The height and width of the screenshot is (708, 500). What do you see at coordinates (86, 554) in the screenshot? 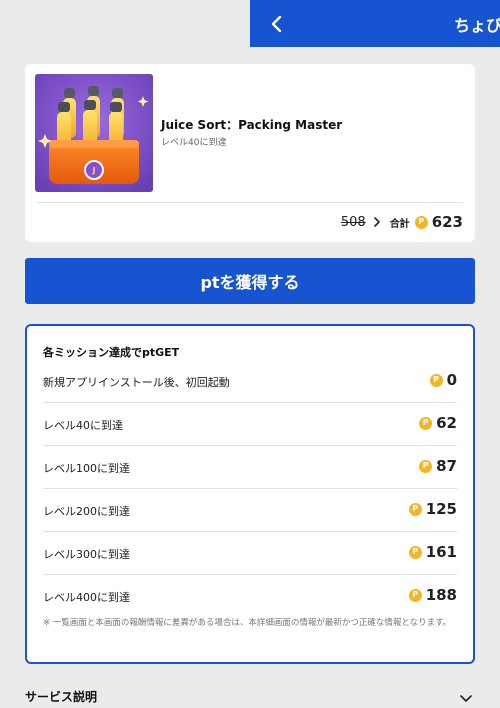
I see `mission-label: レベル300に到達` at bounding box center [86, 554].